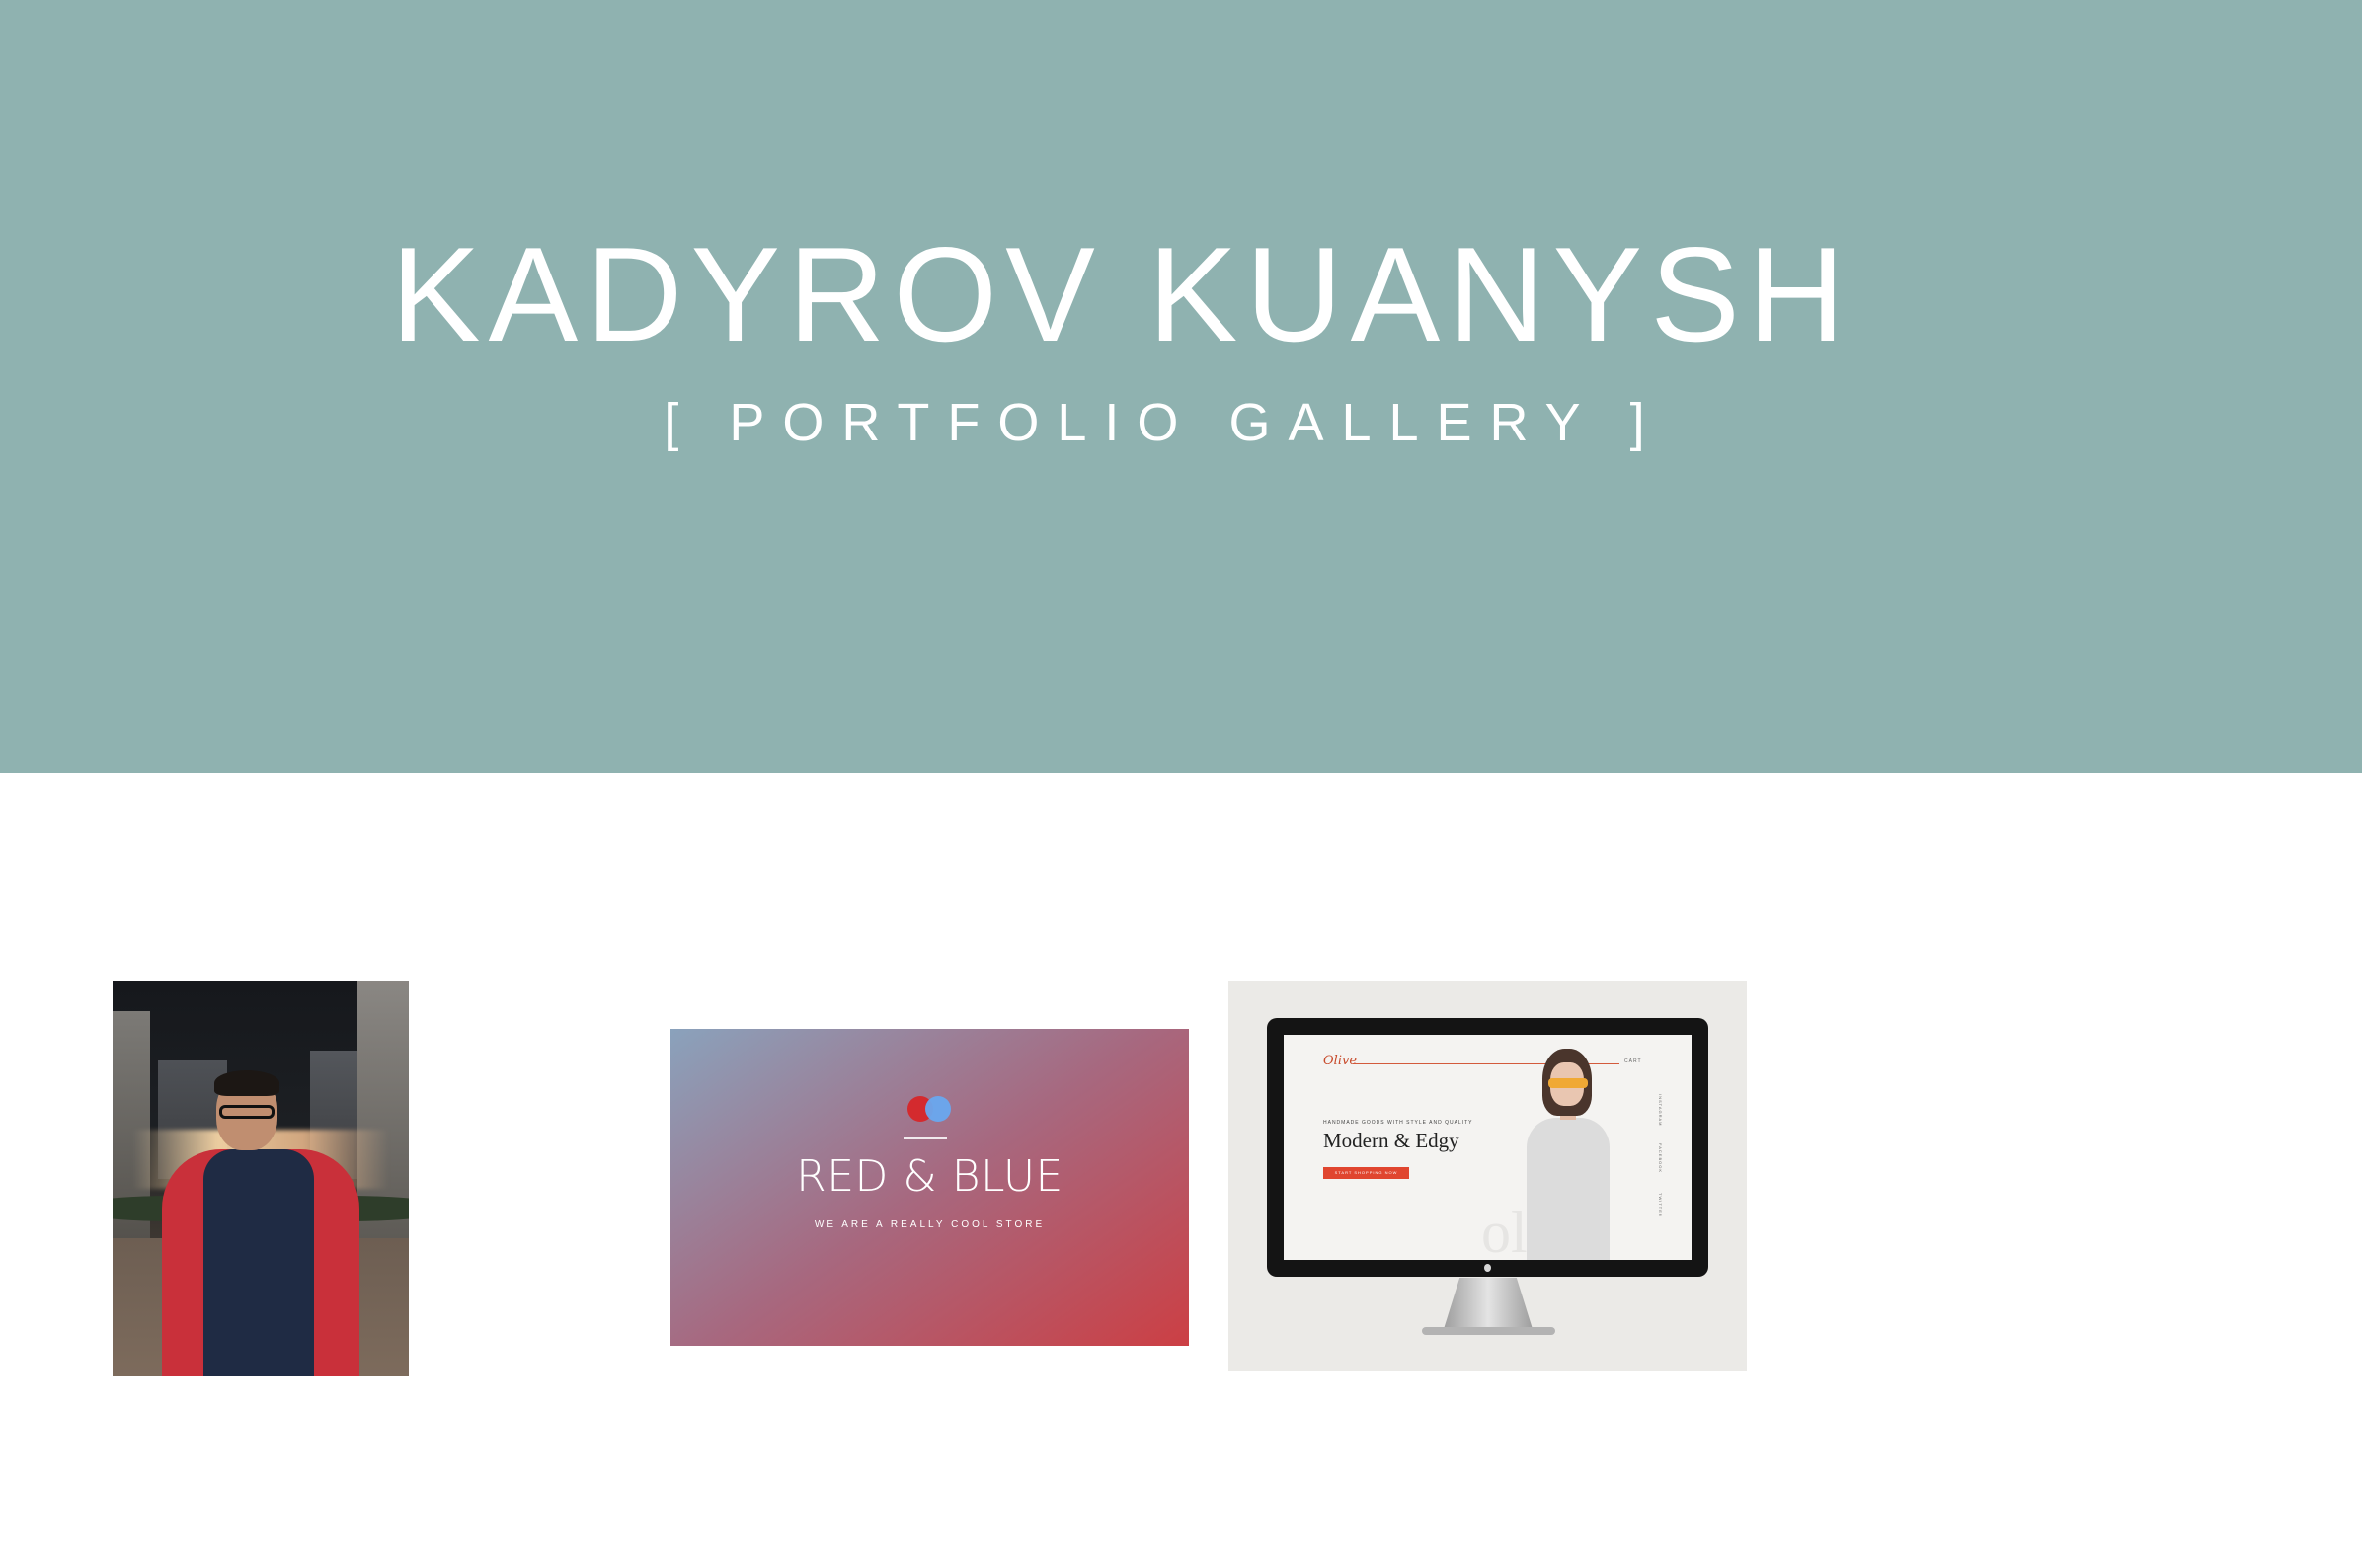 The height and width of the screenshot is (1568, 2362). What do you see at coordinates (1121, 294) in the screenshot?
I see `page-title: KADYROV KUANYSH` at bounding box center [1121, 294].